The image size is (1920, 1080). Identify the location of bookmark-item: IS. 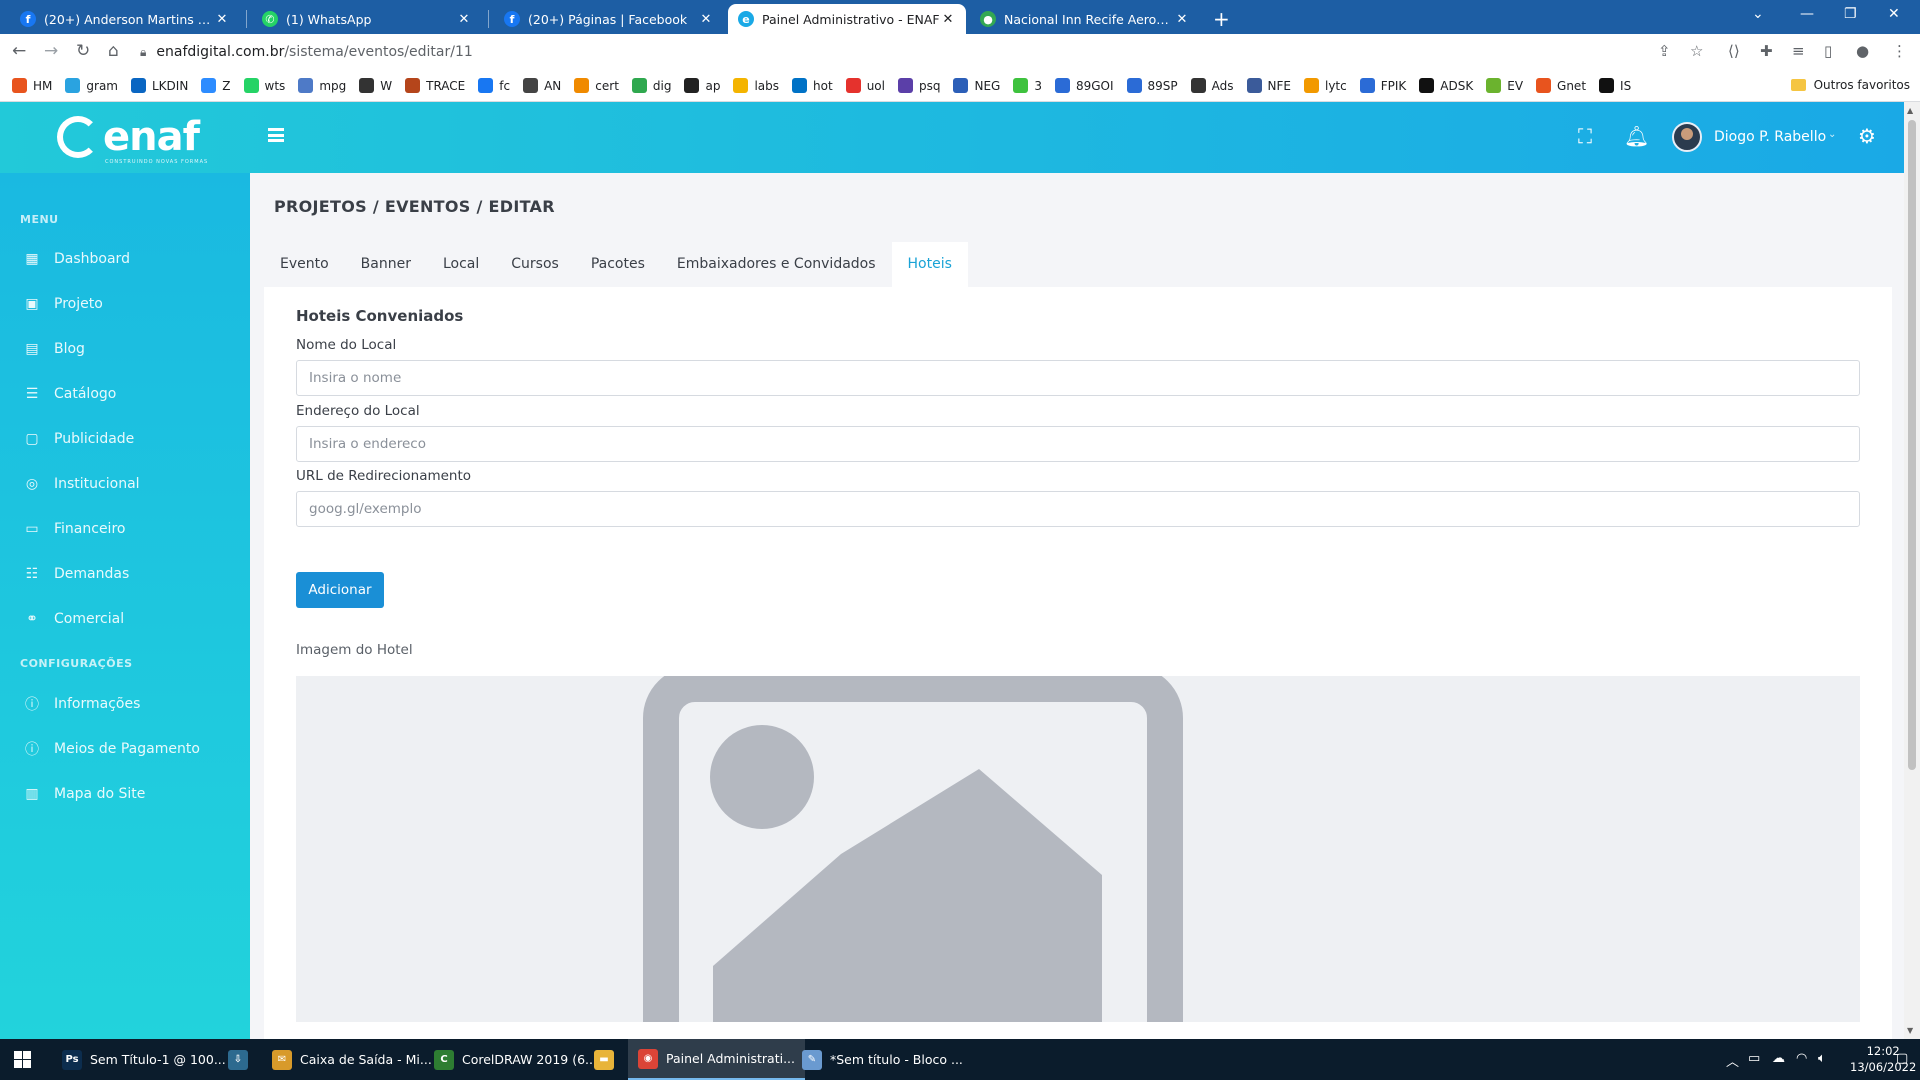
(1615, 85).